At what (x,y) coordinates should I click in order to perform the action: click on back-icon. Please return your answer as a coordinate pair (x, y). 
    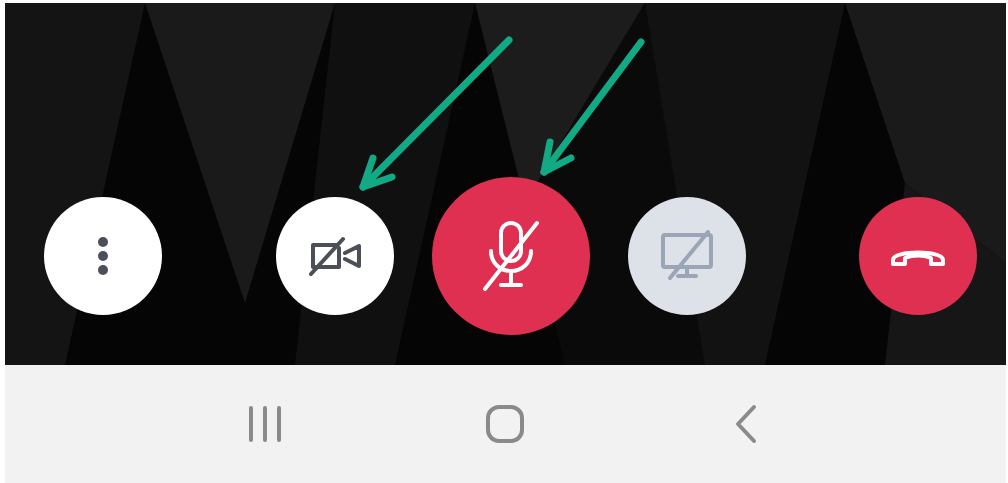
    Looking at the image, I should click on (745, 424).